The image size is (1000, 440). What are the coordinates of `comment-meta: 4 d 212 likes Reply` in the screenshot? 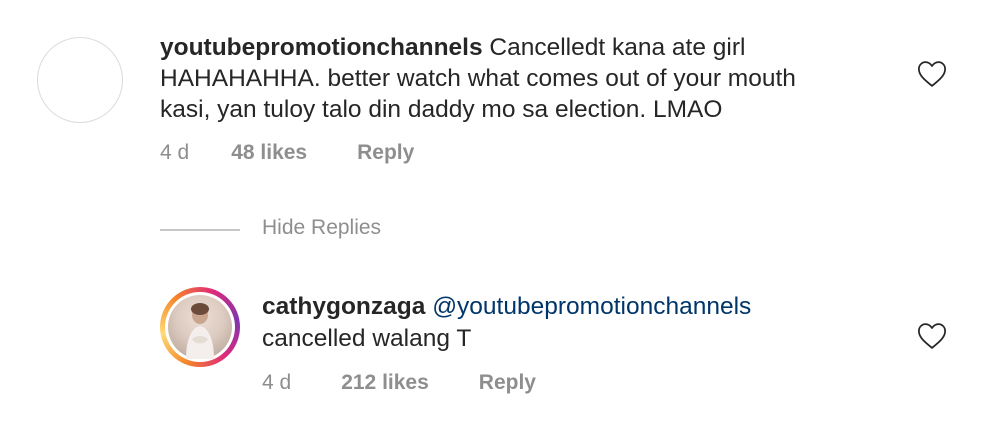 It's located at (399, 383).